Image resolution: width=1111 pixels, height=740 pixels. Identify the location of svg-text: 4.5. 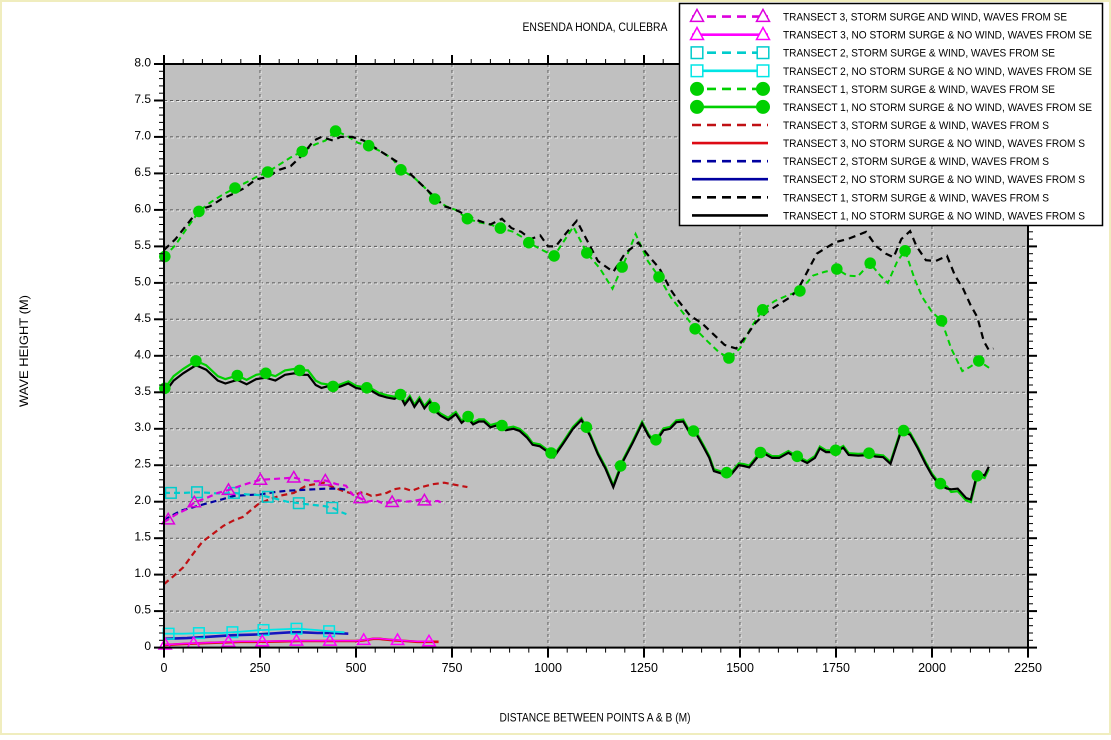
(142, 318).